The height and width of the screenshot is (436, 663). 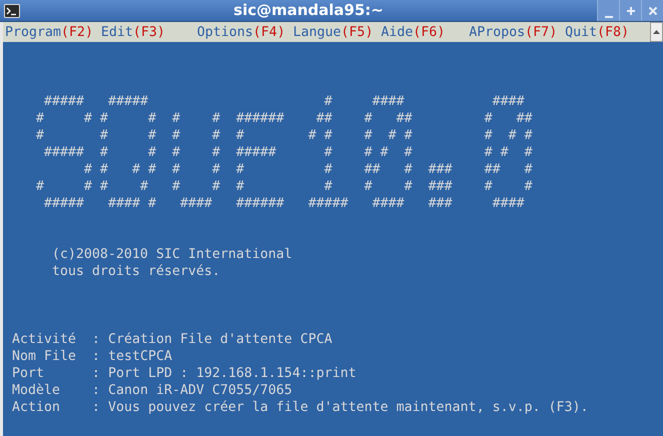 I want to click on info-line: Port : Port LPD : 192.168.1.154::print, so click(x=184, y=373).